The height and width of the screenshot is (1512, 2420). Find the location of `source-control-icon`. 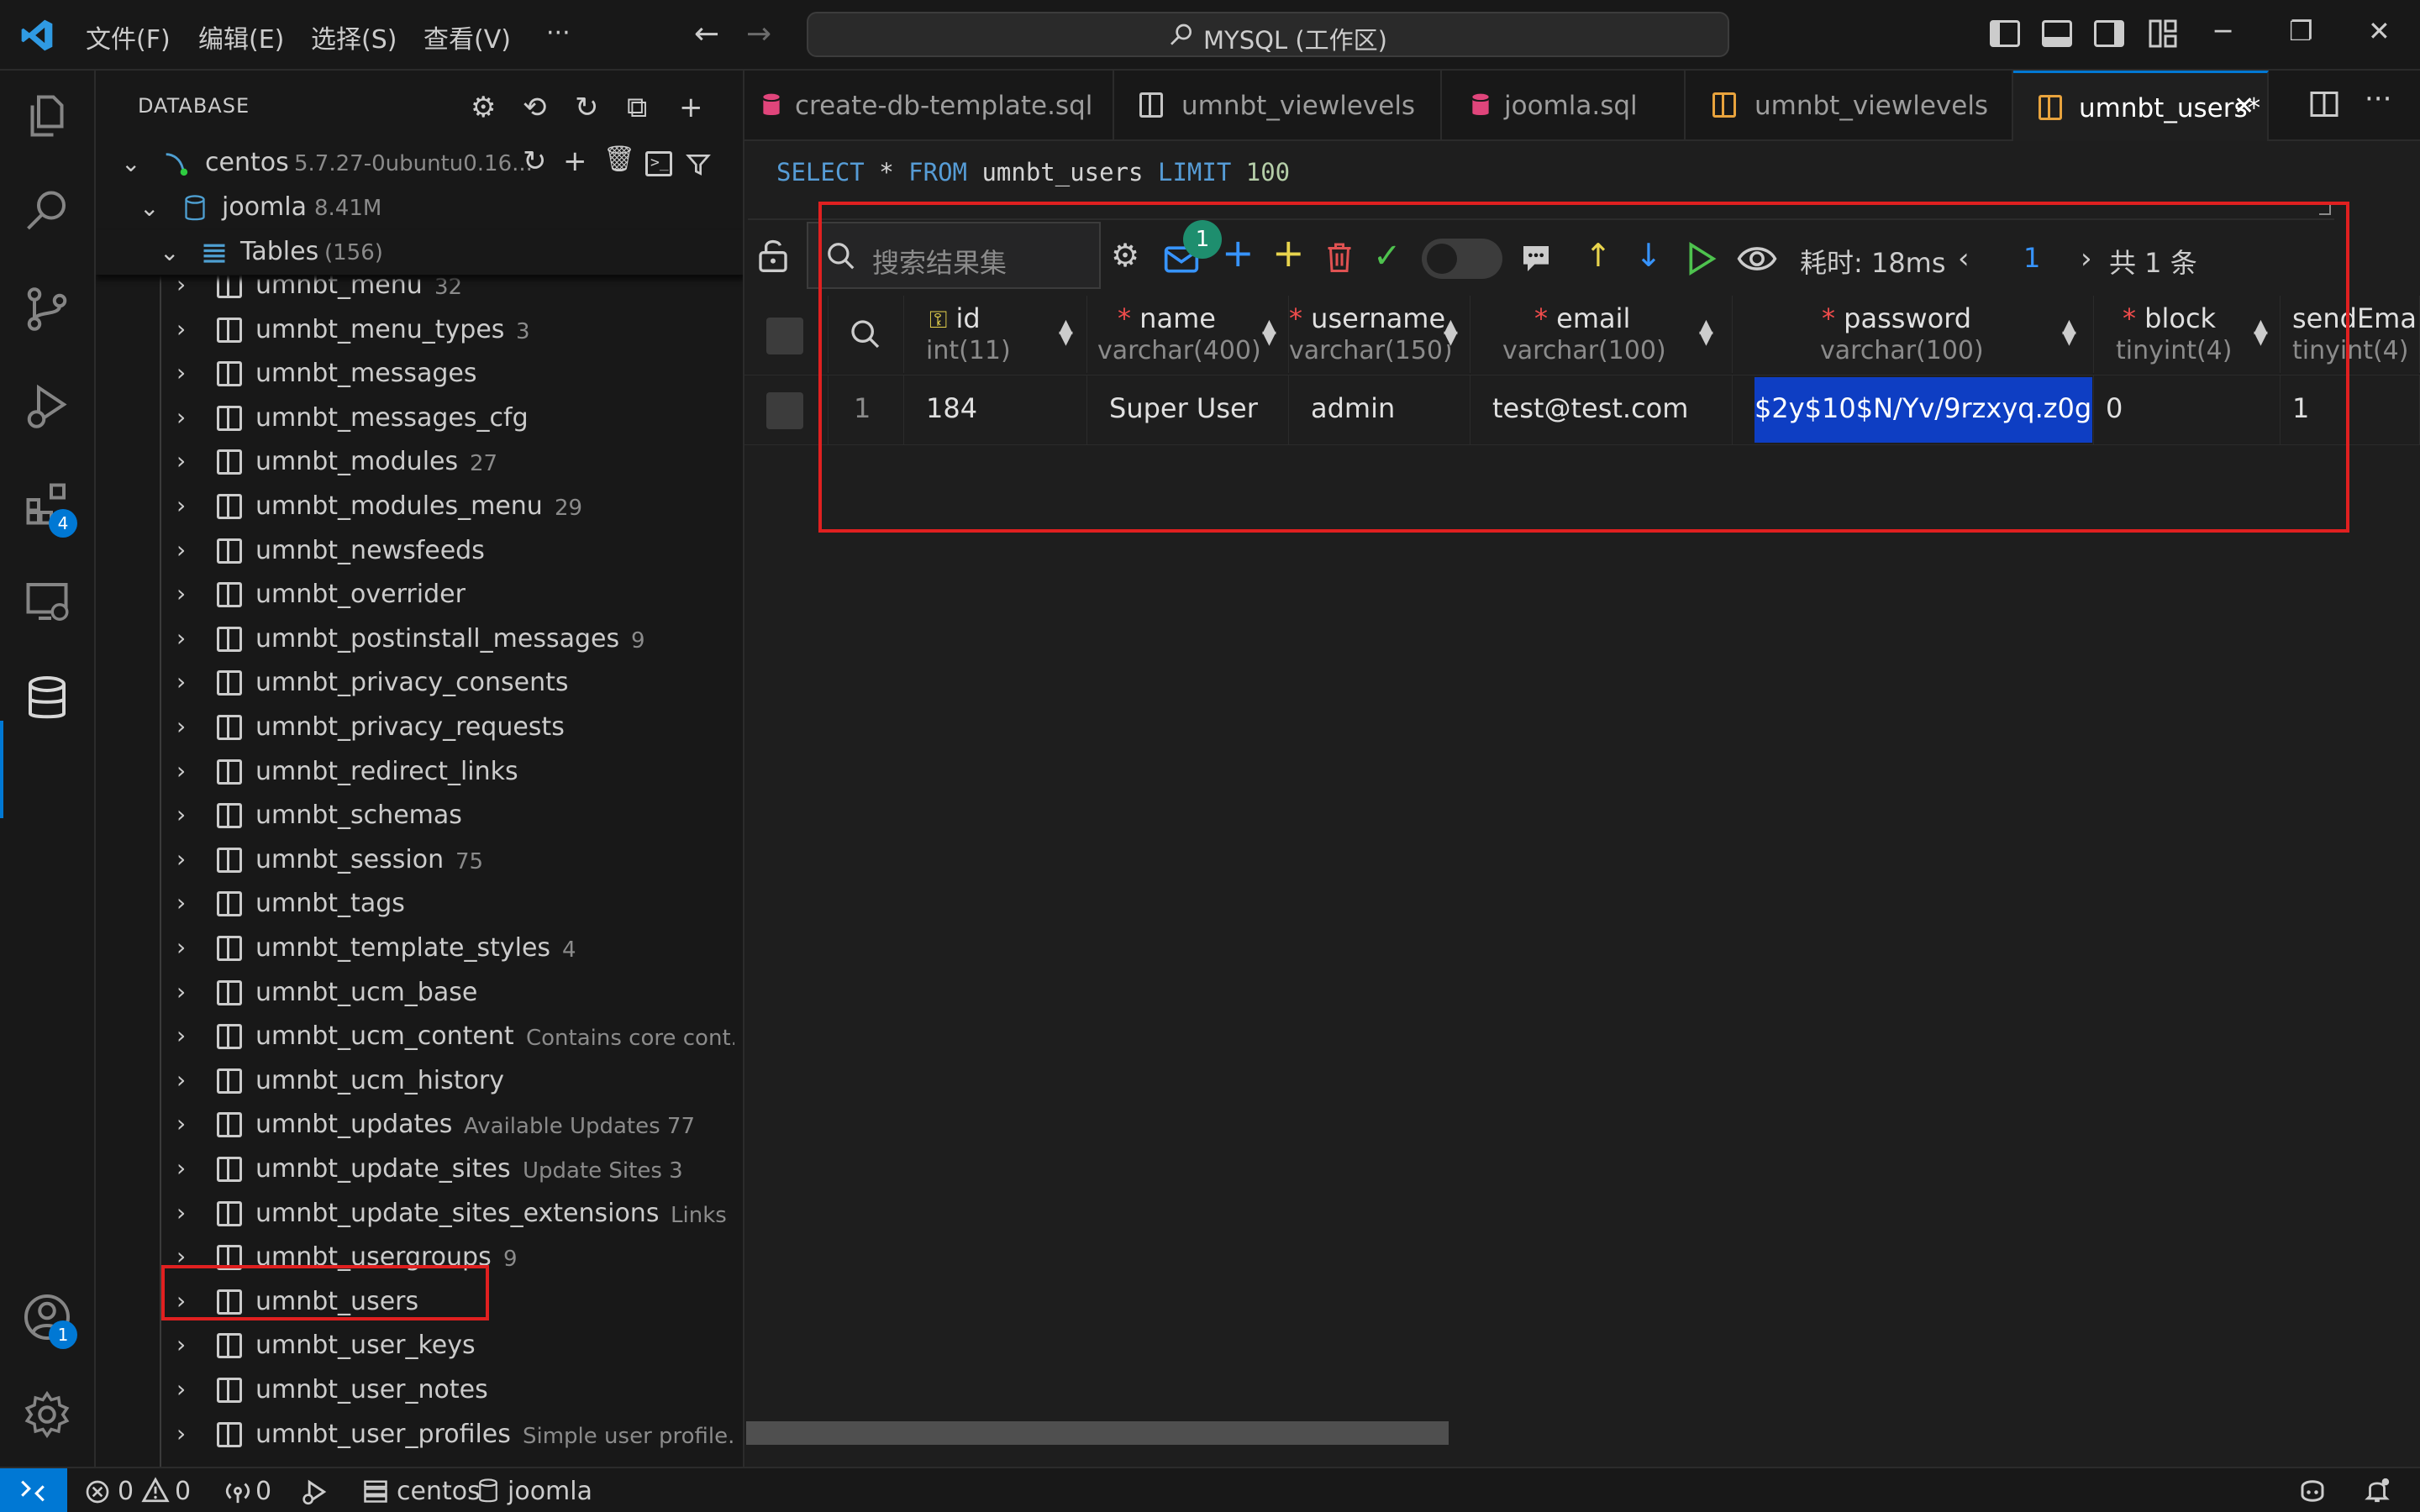

source-control-icon is located at coordinates (47, 309).